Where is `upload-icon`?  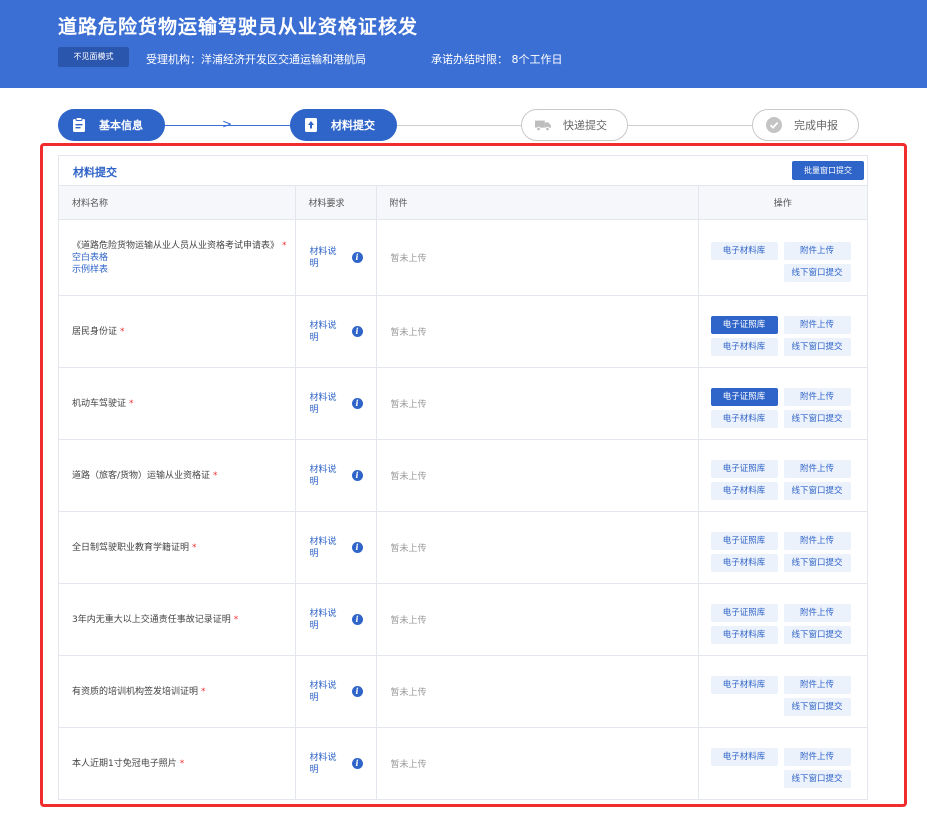
upload-icon is located at coordinates (311, 125).